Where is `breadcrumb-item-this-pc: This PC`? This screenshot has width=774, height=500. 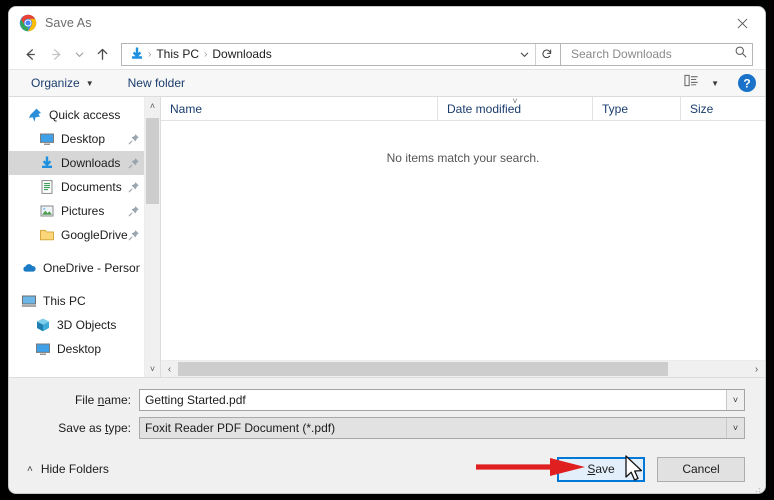
breadcrumb-item-this-pc: This PC is located at coordinates (177, 54).